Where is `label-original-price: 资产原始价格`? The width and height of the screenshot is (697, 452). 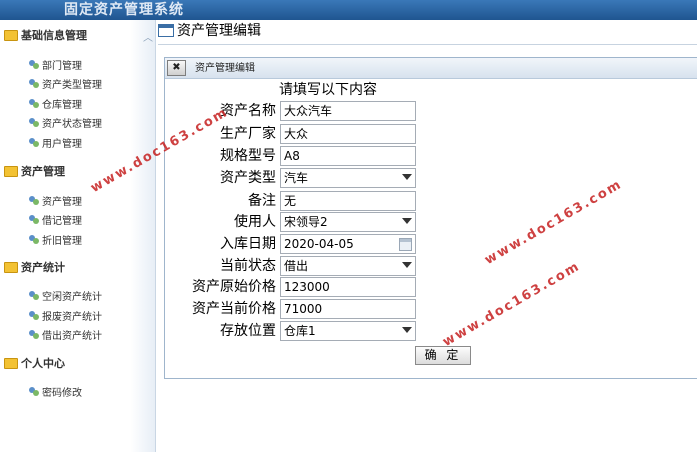
label-original-price: 资产原始价格 is located at coordinates (234, 287).